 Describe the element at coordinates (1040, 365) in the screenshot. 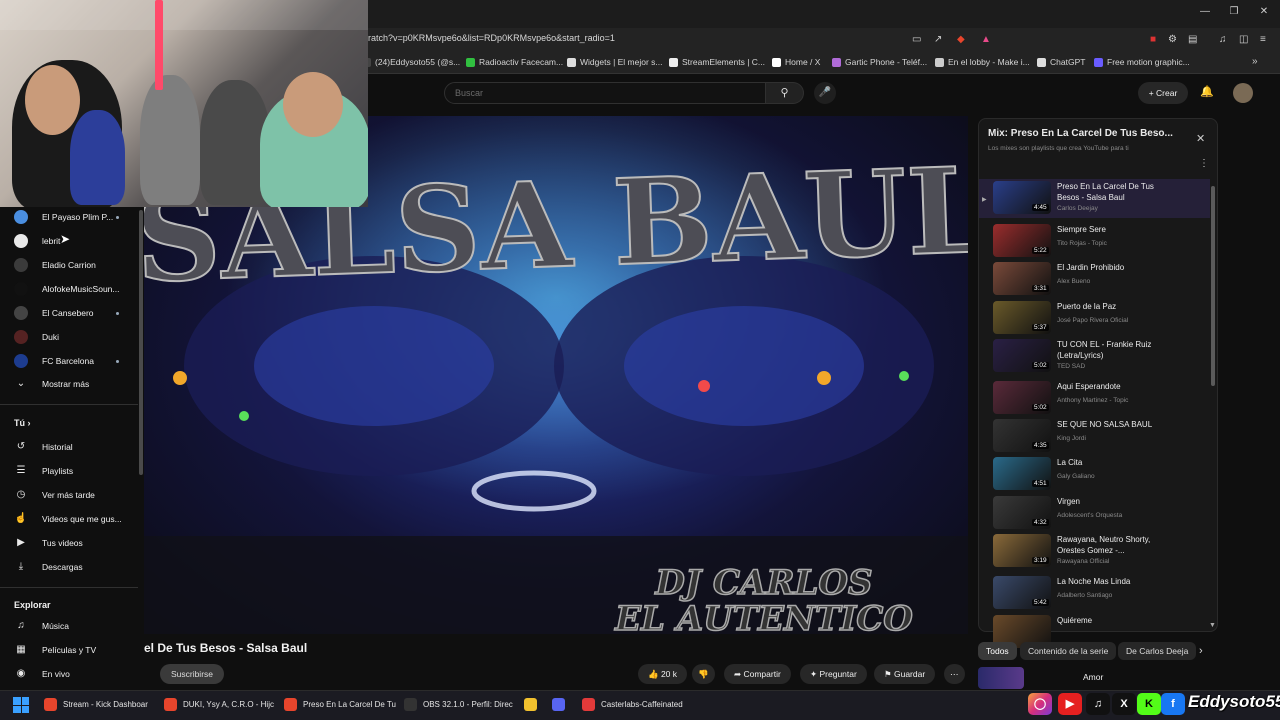

I see `duration-badge: 5:02` at that location.